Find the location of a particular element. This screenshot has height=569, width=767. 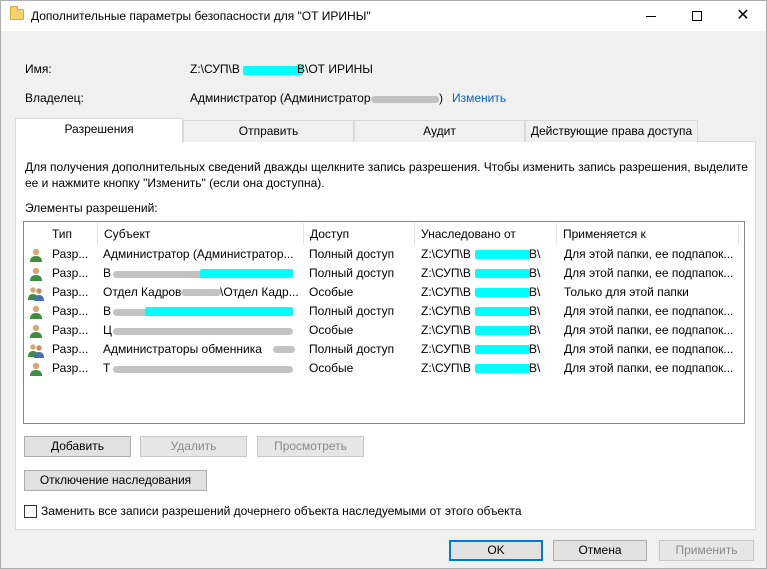

row-applies-to: Только для этой папки is located at coordinates (626, 292).